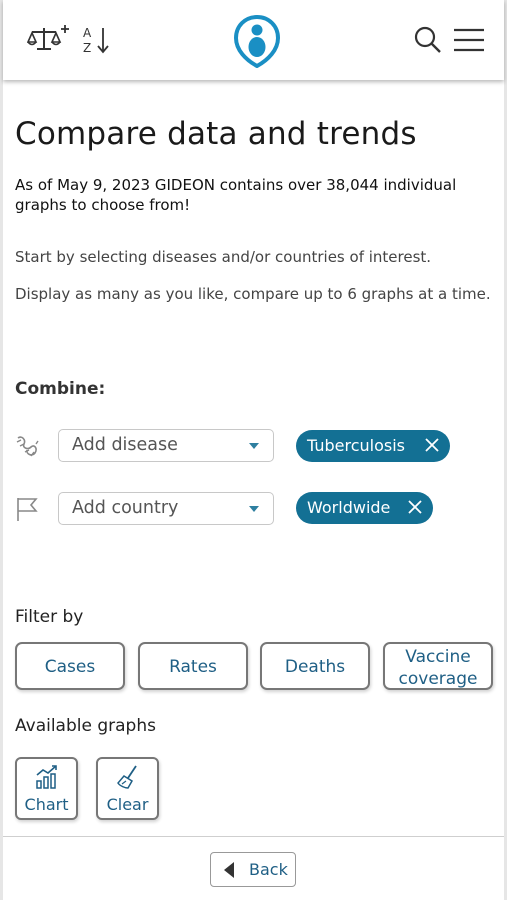 The width and height of the screenshot is (507, 900). What do you see at coordinates (125, 445) in the screenshot?
I see `add-disease-placeholder: Add disease` at bounding box center [125, 445].